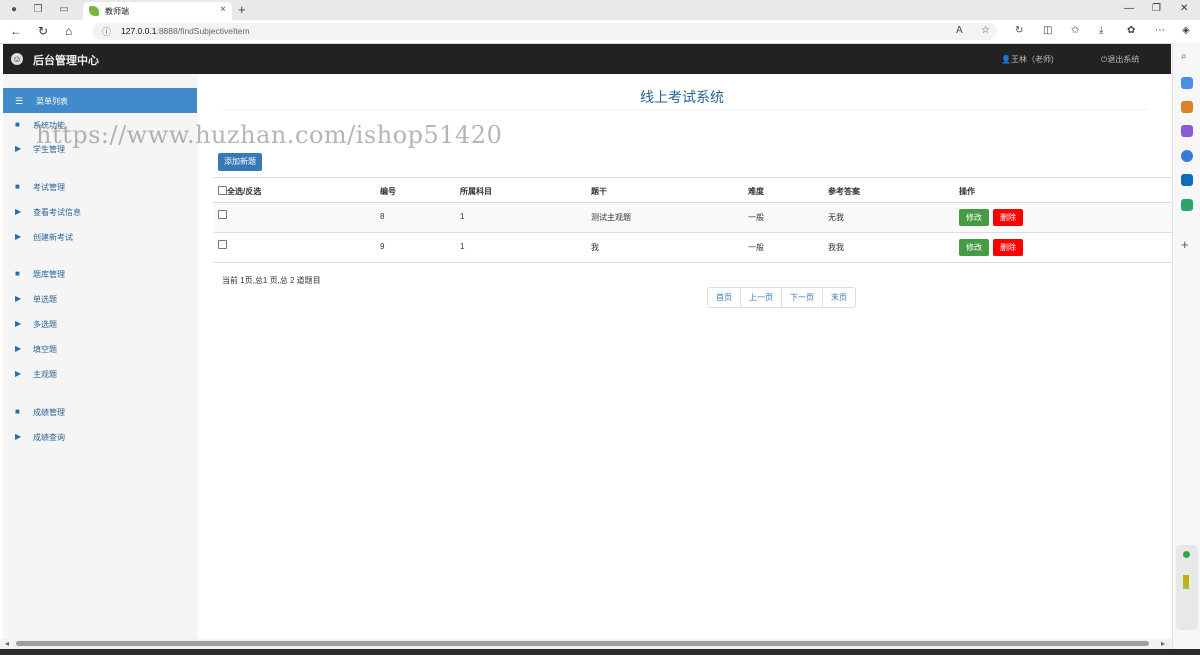  What do you see at coordinates (1101, 30) in the screenshot?
I see `downloads-icon: ⤓` at bounding box center [1101, 30].